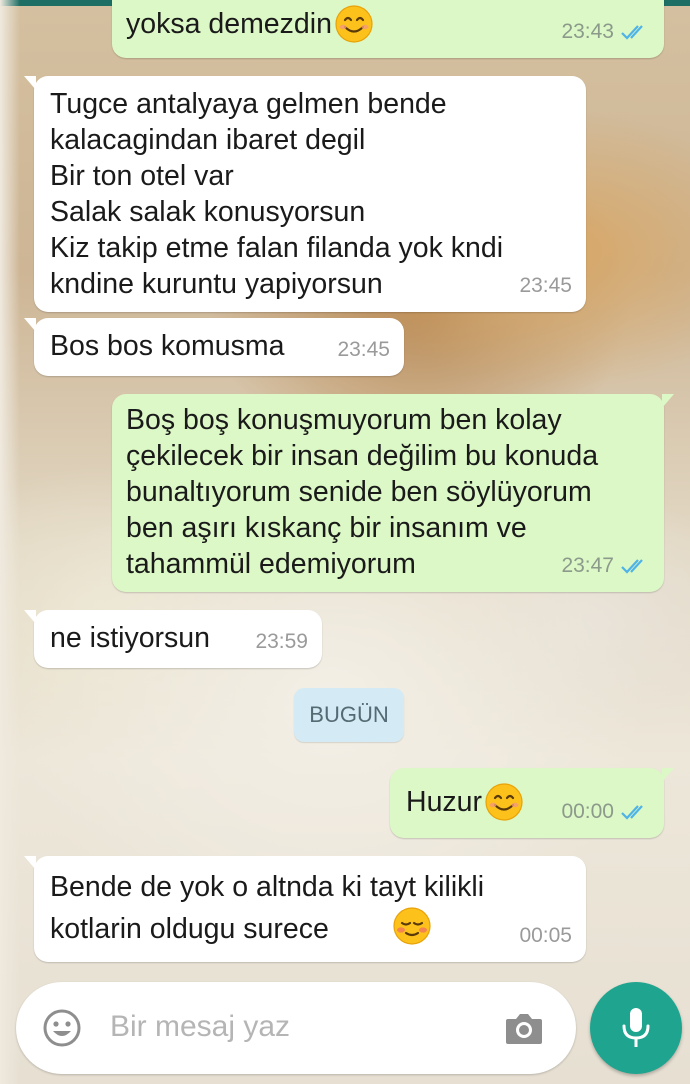  I want to click on message-meta: 23:47, so click(605, 566).